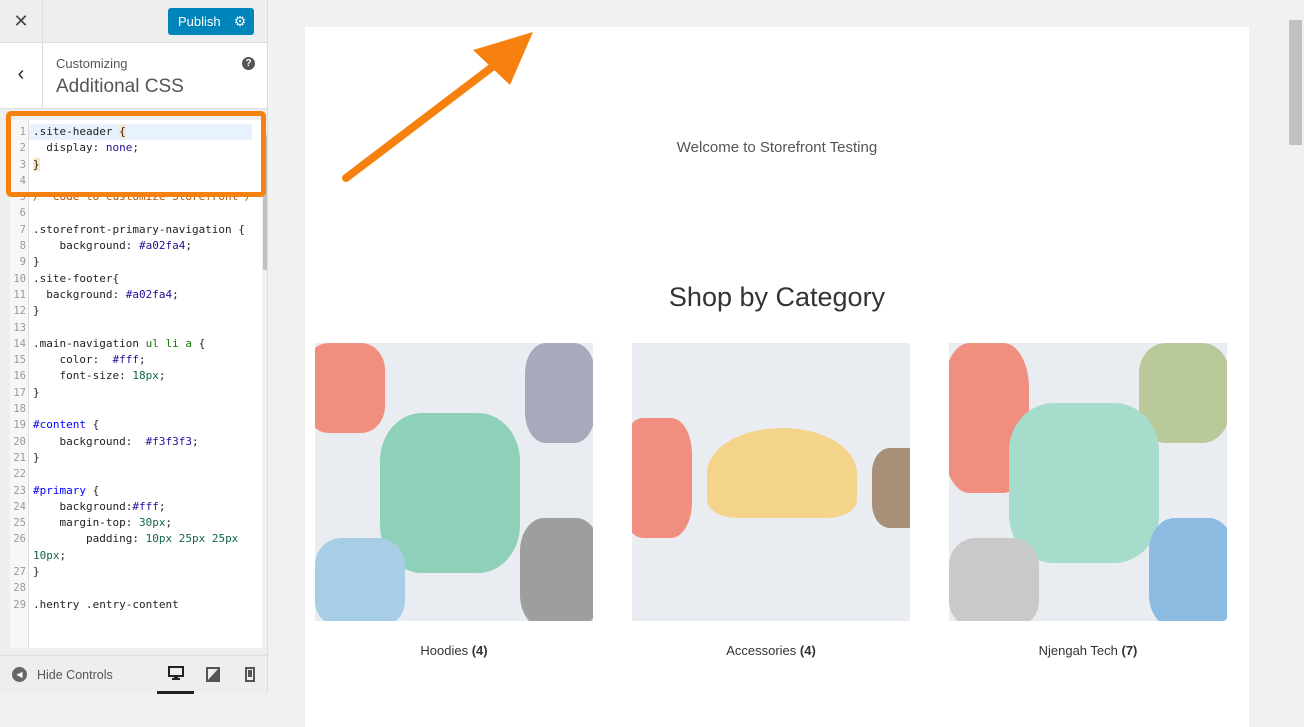  Describe the element at coordinates (140, 425) in the screenshot. I see `code-text: #content {` at that location.